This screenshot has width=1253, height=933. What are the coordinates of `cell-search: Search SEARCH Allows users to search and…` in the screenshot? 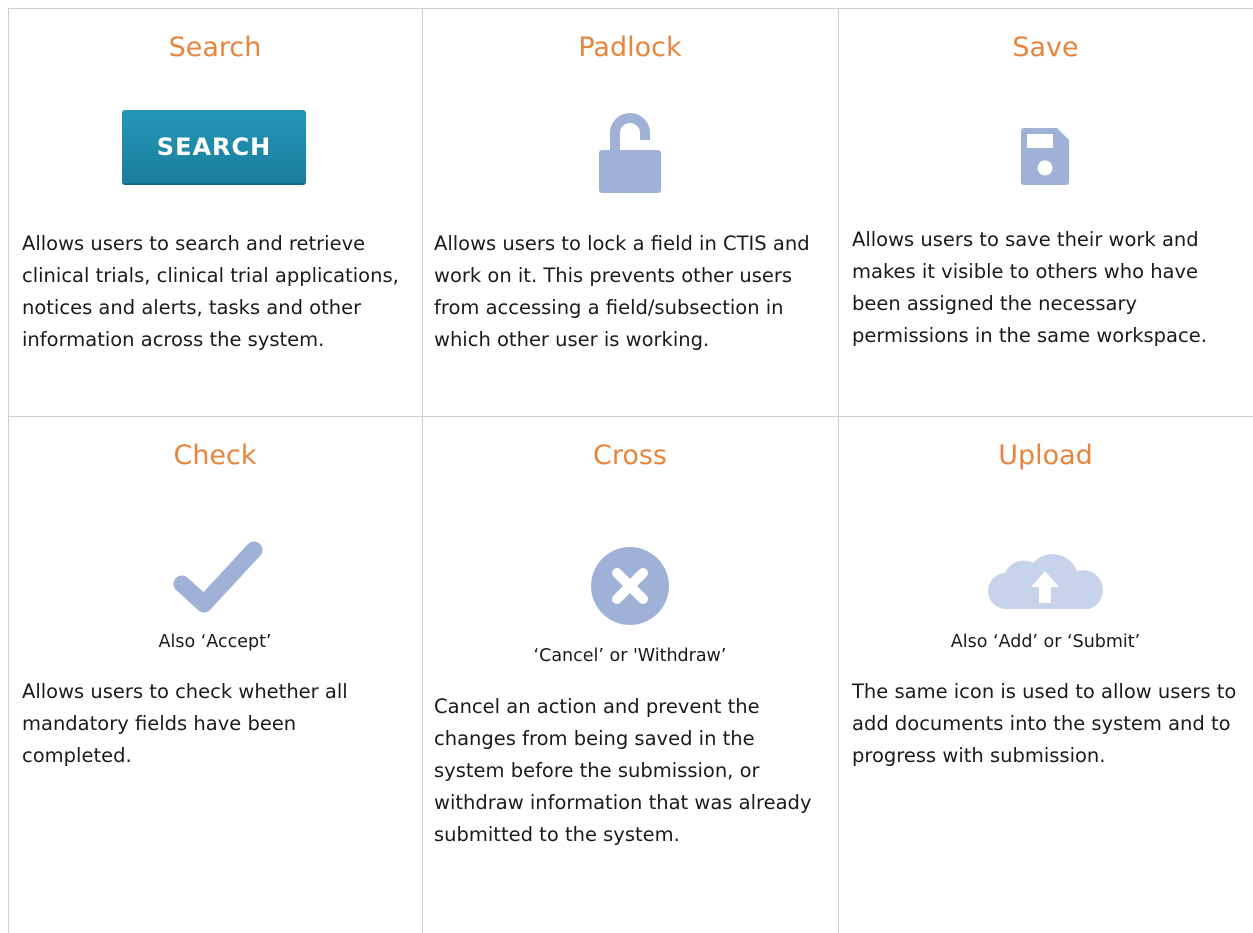 It's located at (215, 212).